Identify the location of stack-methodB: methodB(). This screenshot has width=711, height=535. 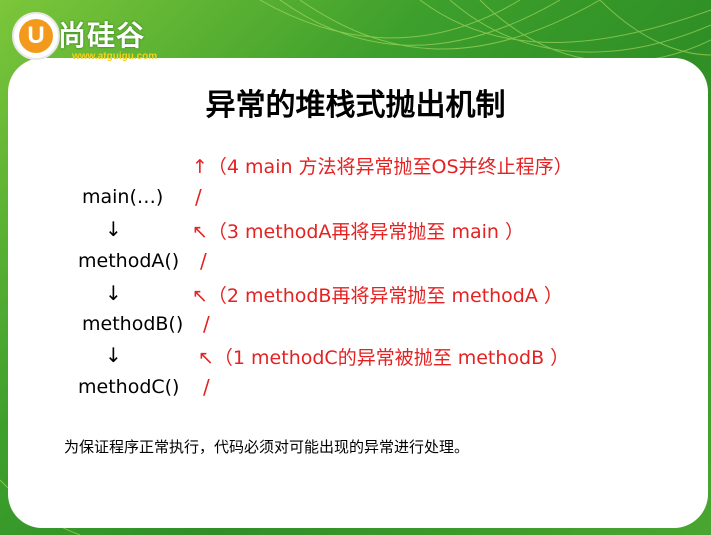
(133, 324).